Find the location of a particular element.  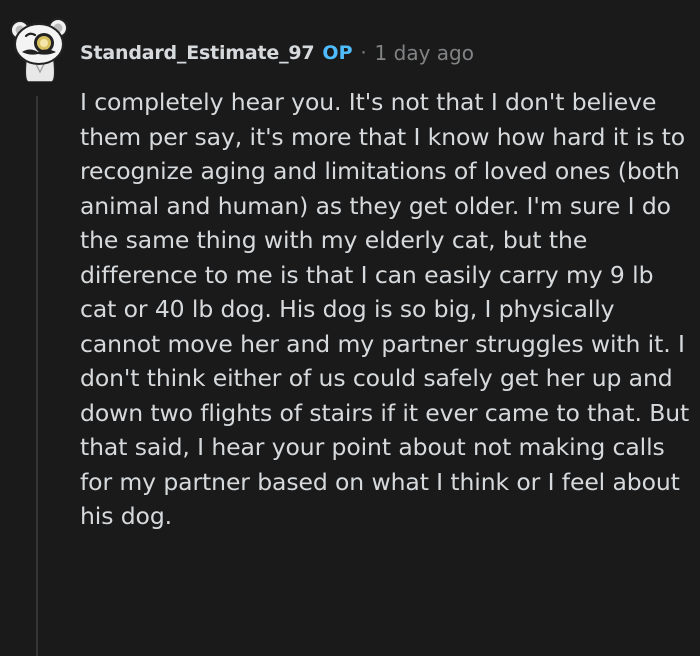

thread-line is located at coordinates (37, 376).